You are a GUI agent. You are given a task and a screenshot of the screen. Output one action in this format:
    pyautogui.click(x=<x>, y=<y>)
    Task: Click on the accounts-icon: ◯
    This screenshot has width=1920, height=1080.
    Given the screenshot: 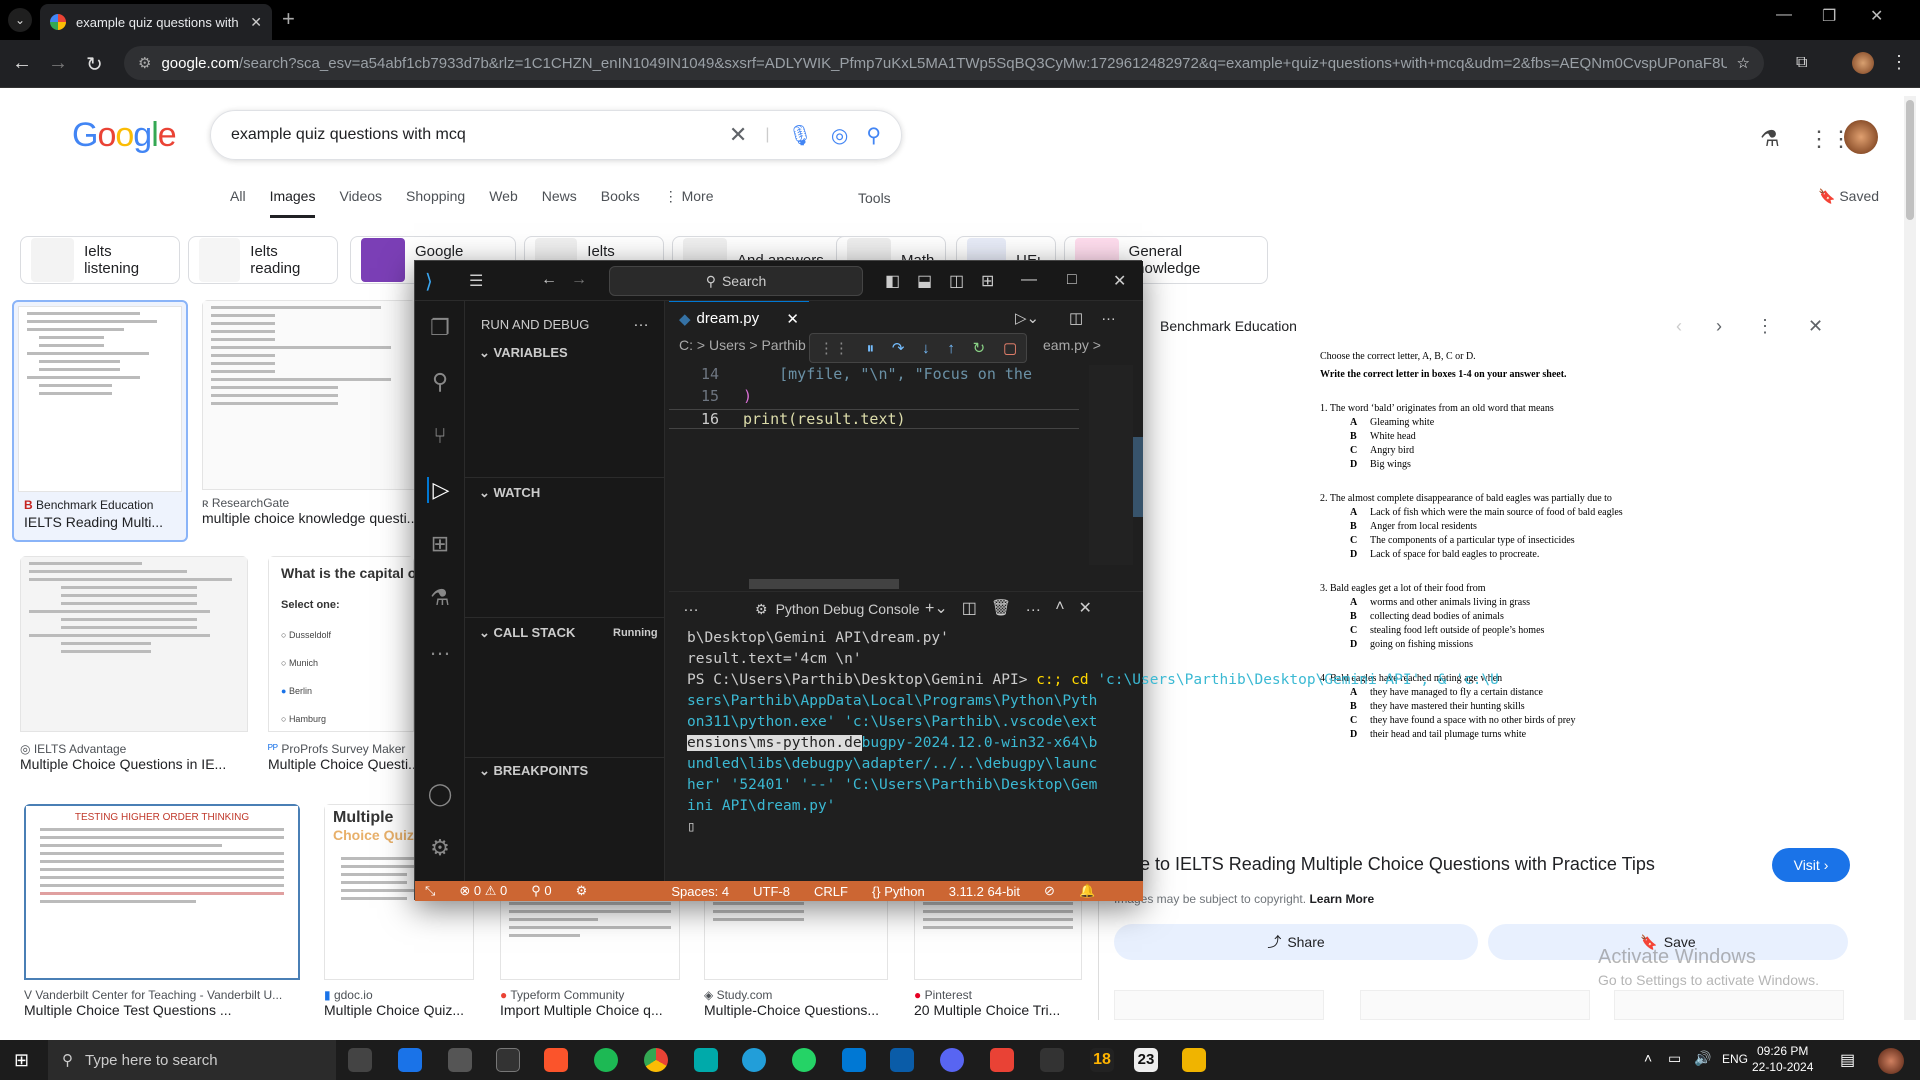 What is the action you would take?
    pyautogui.click(x=440, y=794)
    